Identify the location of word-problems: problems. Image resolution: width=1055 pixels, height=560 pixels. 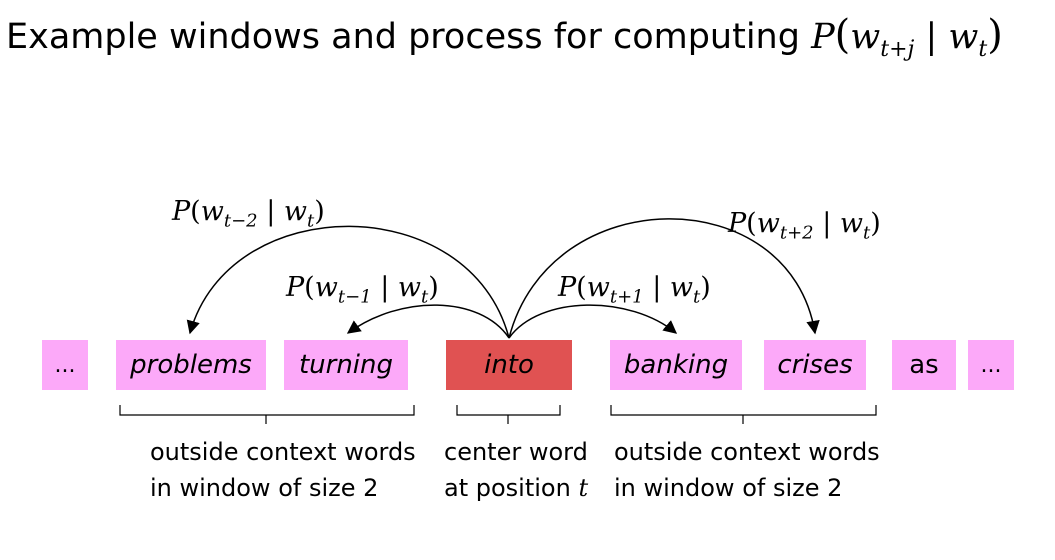
(191, 365).